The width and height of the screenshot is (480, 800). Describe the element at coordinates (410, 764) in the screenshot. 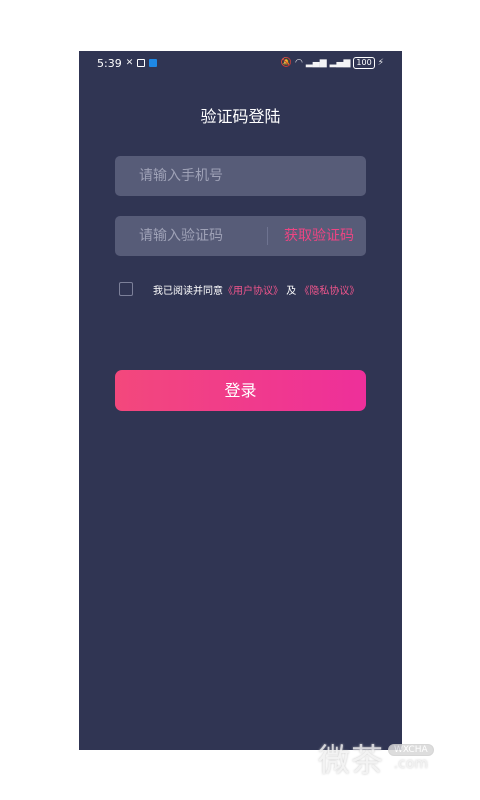

I see `watermark-domain: .com` at that location.